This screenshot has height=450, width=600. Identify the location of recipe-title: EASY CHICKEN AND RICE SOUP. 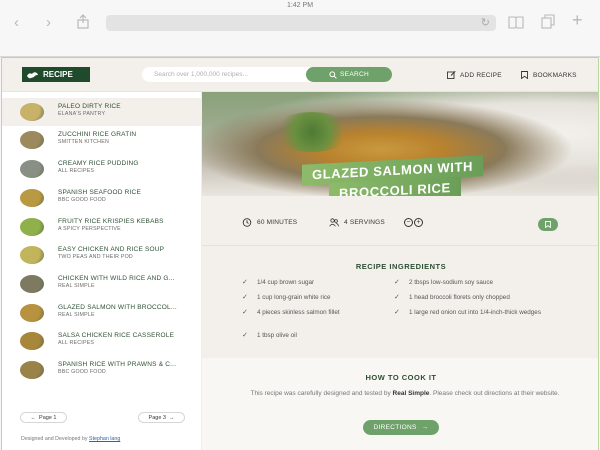
(111, 249).